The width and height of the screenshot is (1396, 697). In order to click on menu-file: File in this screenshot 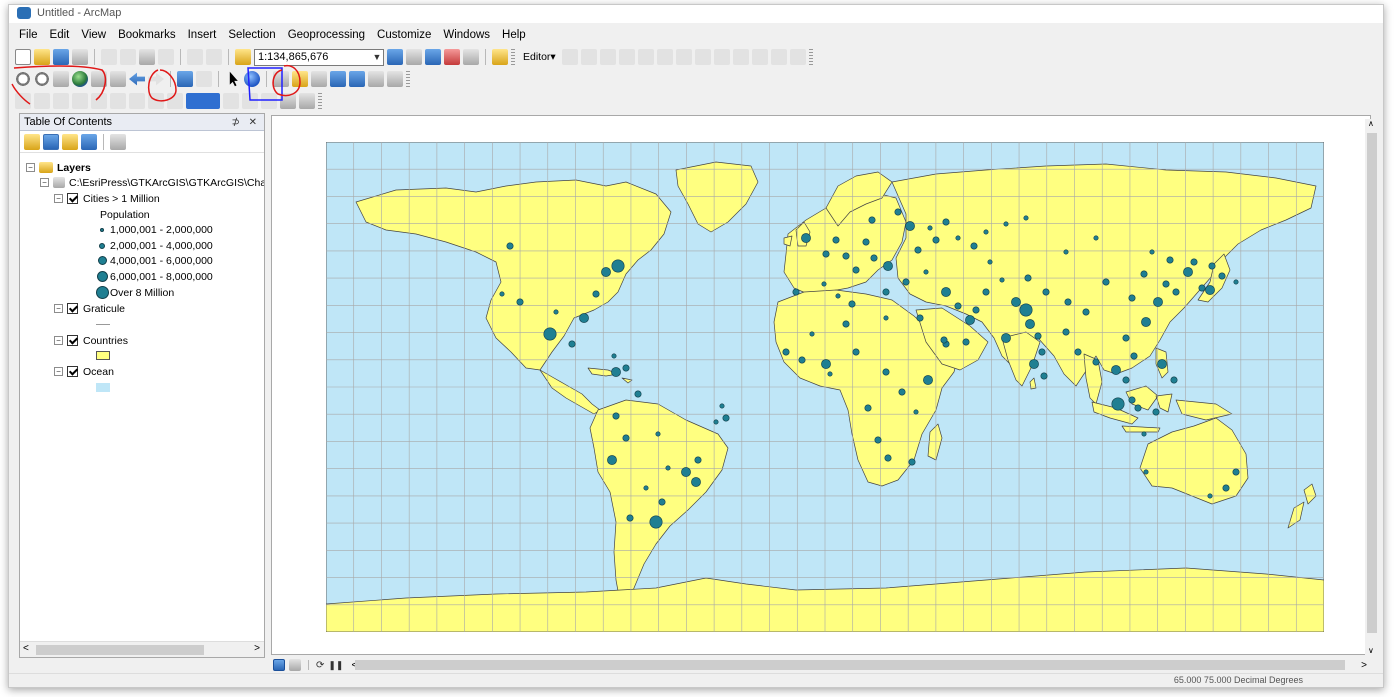, I will do `click(28, 35)`.